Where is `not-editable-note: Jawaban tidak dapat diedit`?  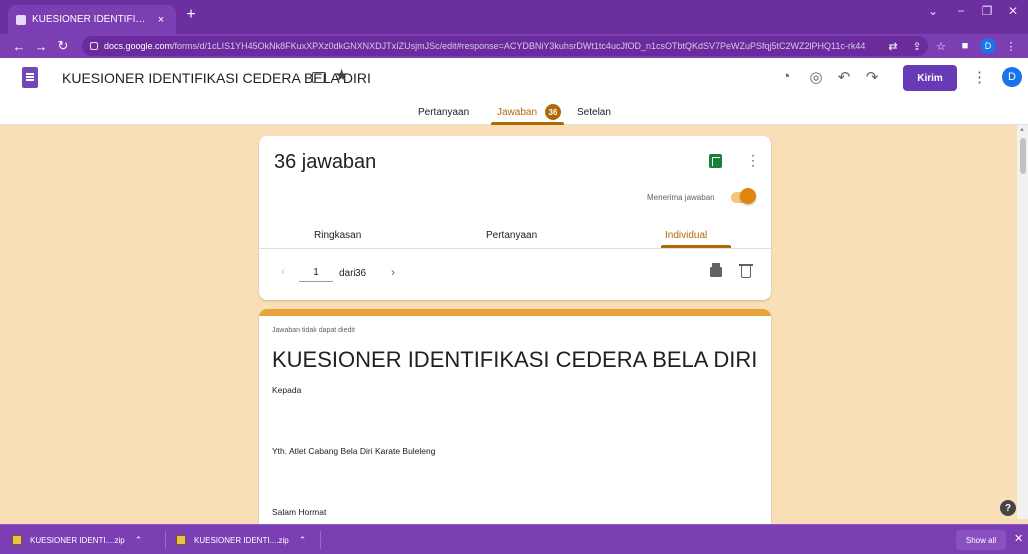 not-editable-note: Jawaban tidak dapat diedit is located at coordinates (313, 330).